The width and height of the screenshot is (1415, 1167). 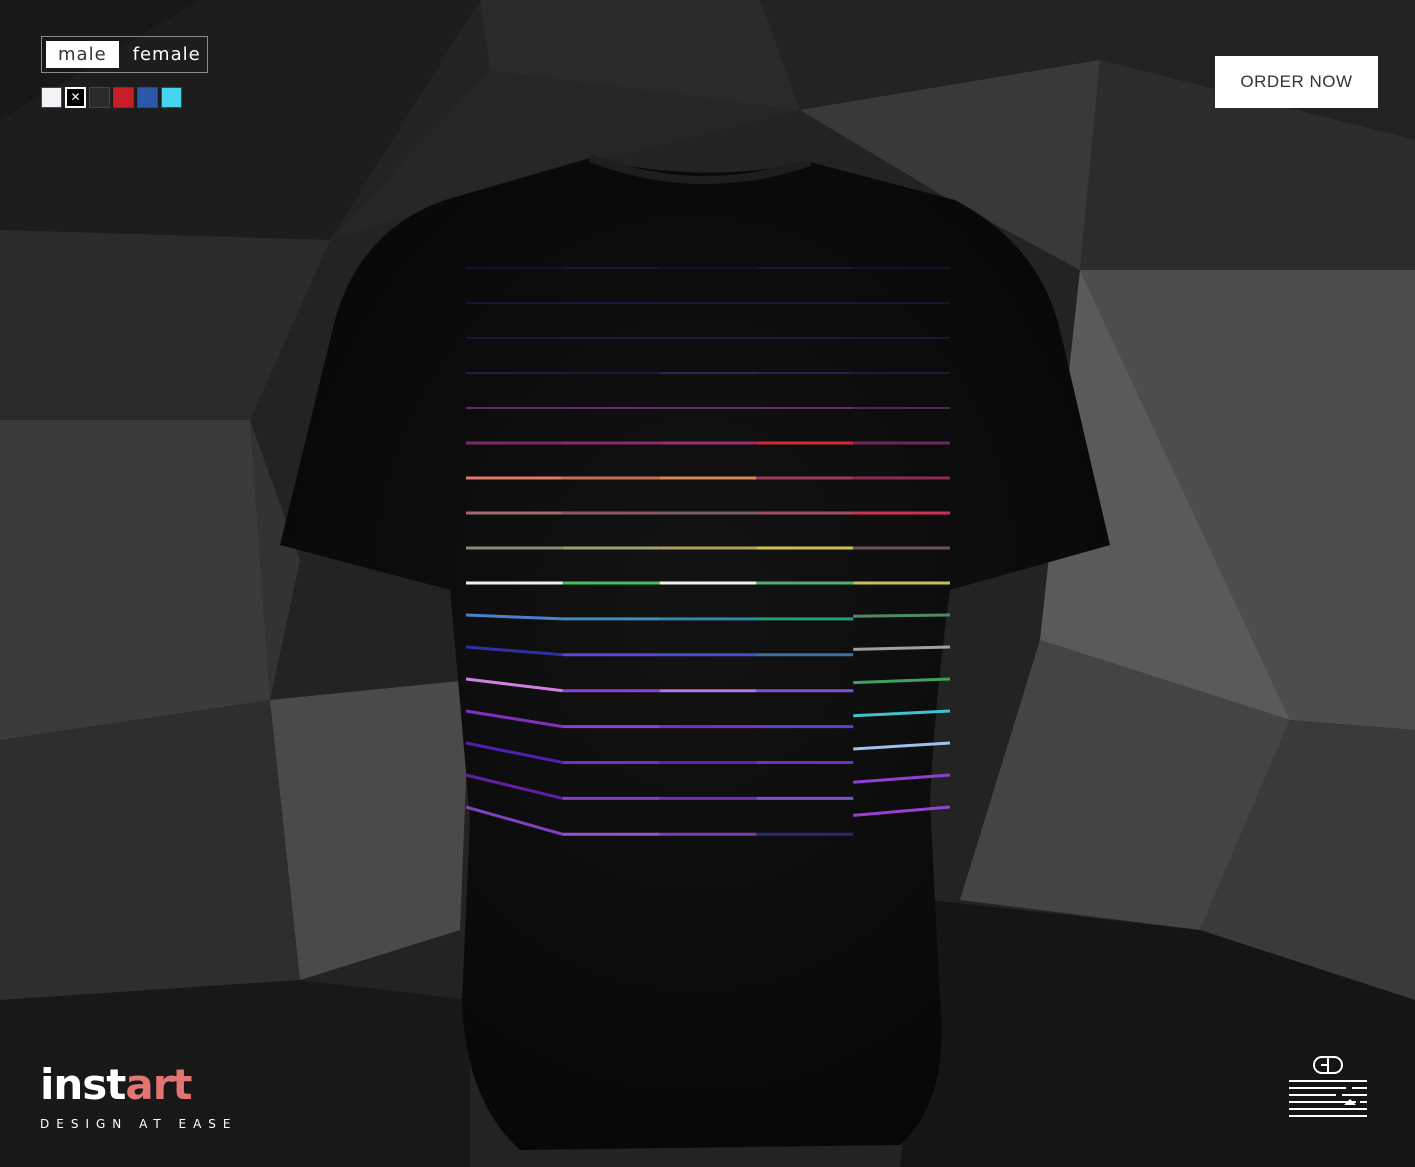 I want to click on instart-logo: instart DESIGN AT EASE, so click(x=135, y=1094).